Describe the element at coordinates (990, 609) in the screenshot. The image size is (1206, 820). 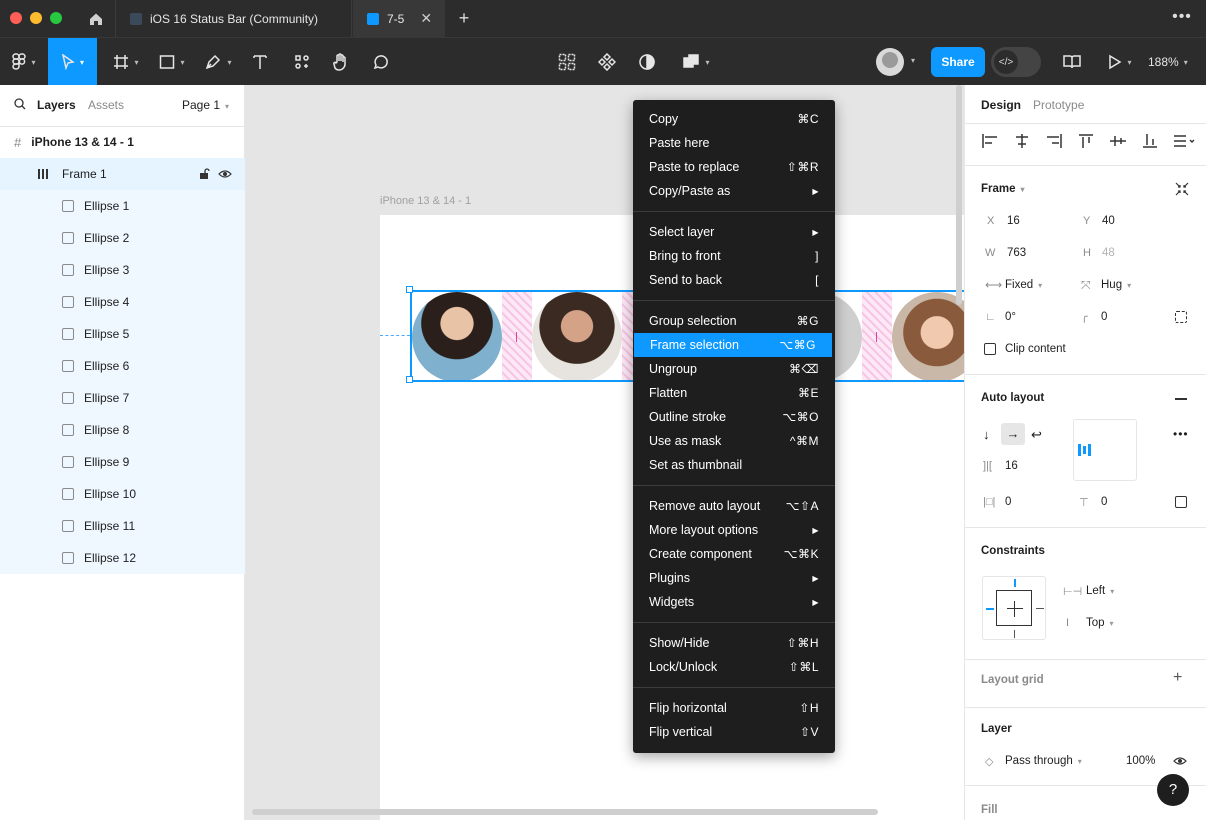
I see `constraint-left` at that location.